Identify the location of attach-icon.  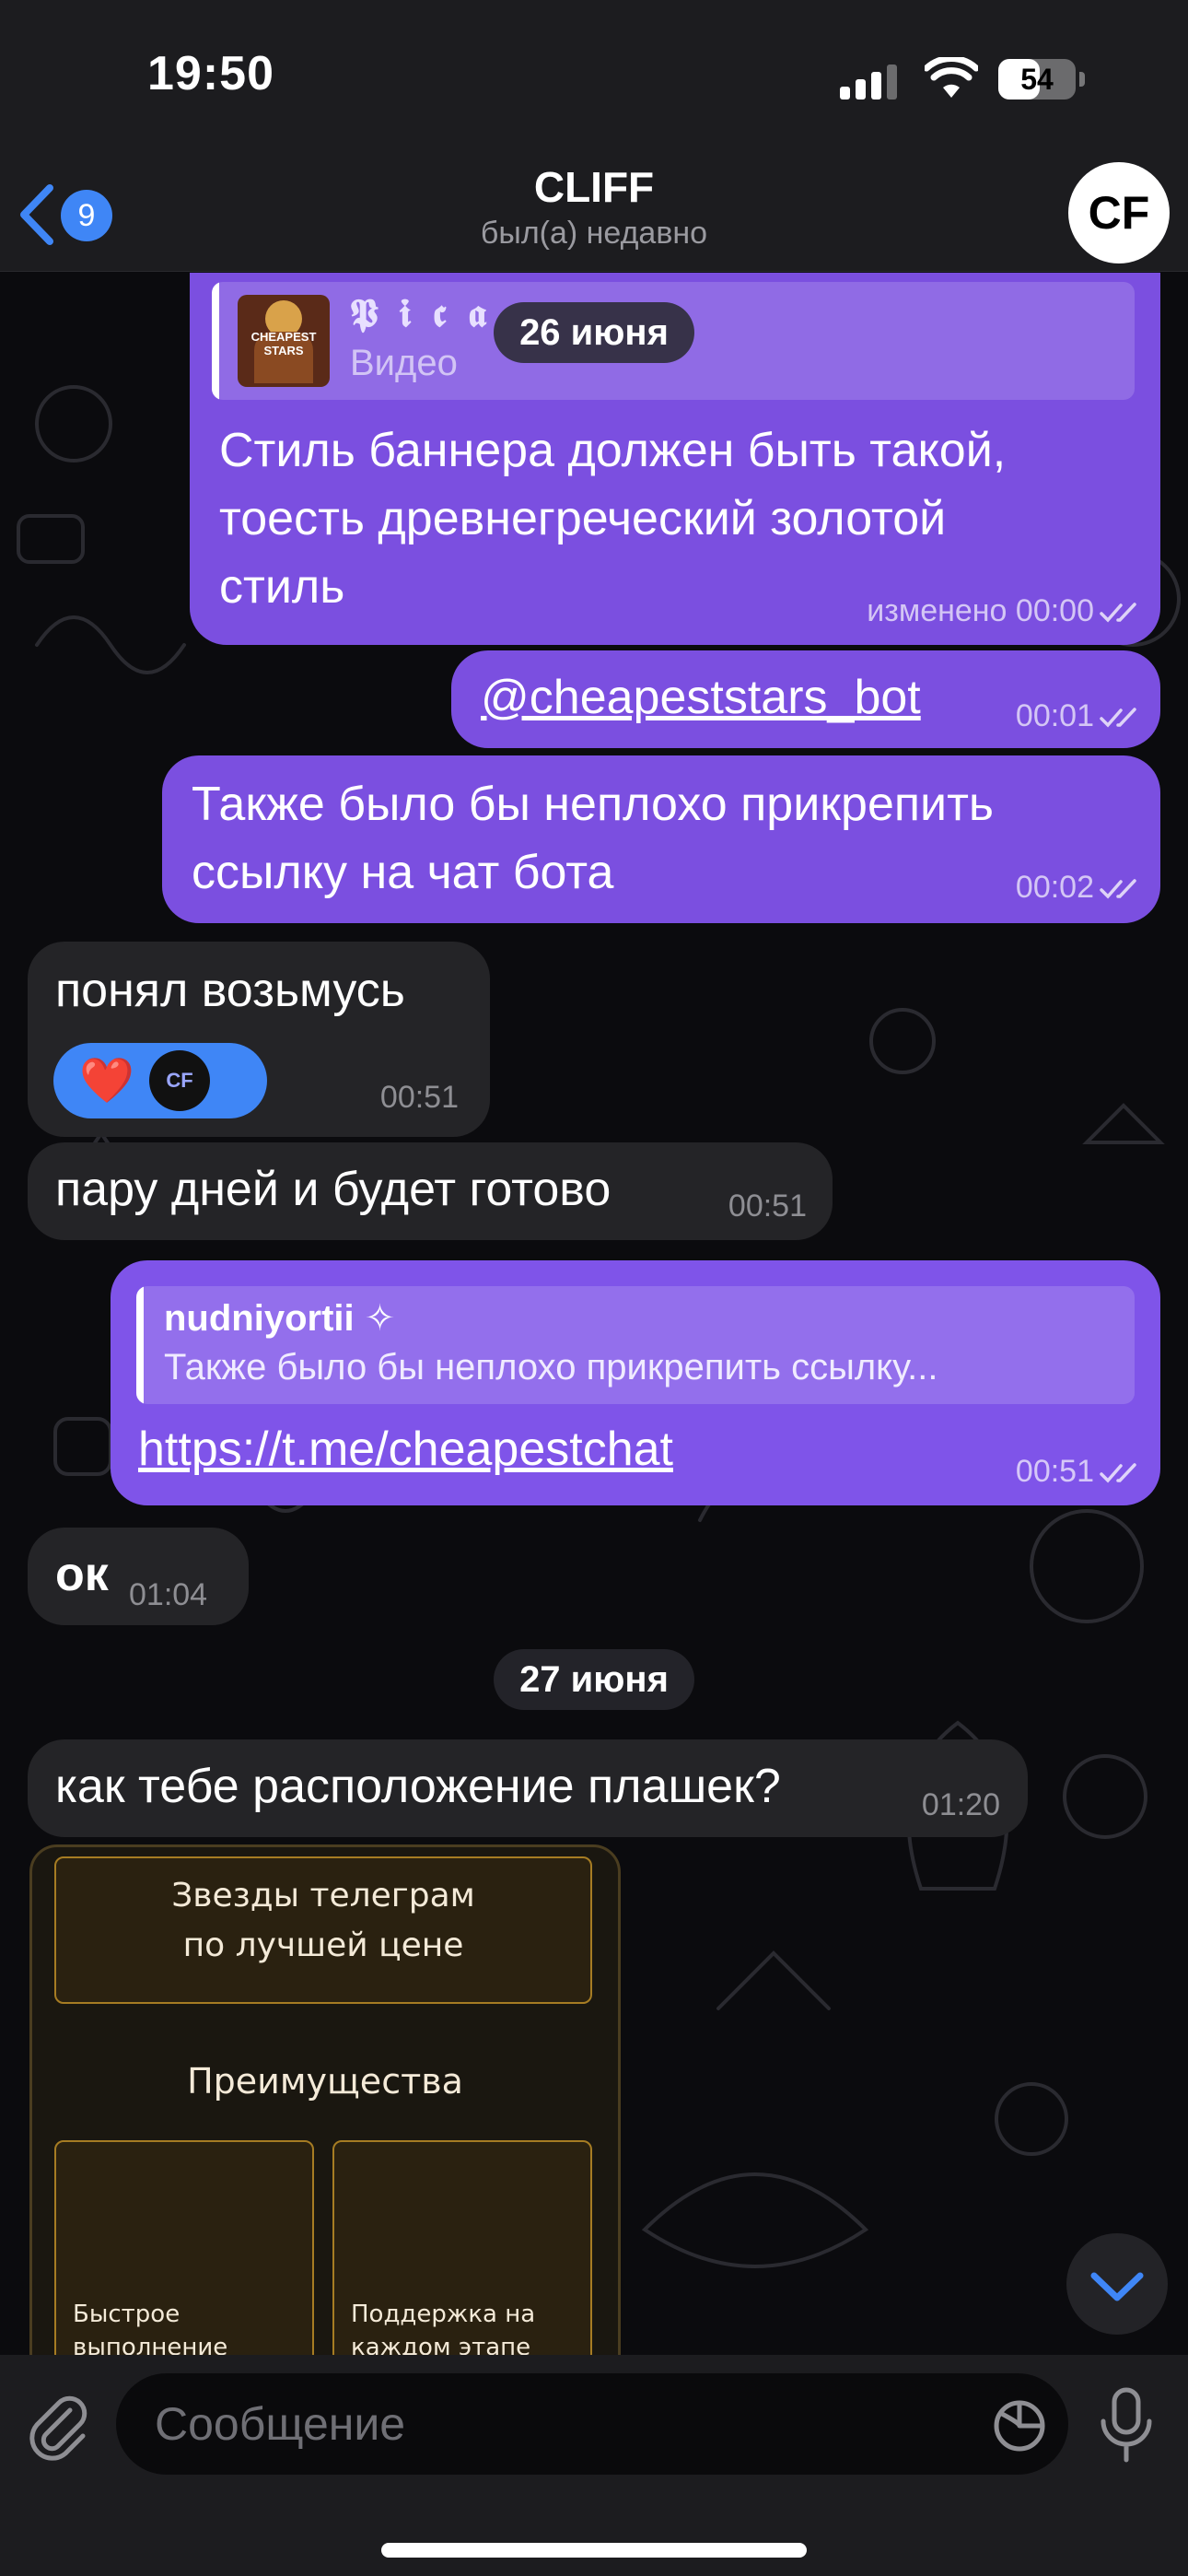
(59, 2427).